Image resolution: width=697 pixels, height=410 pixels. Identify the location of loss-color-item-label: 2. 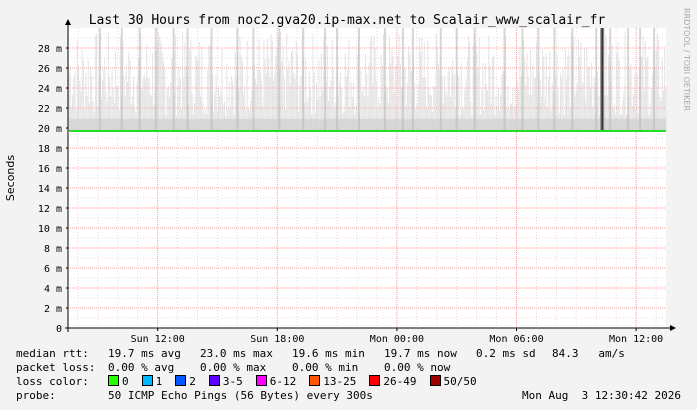
(192, 381).